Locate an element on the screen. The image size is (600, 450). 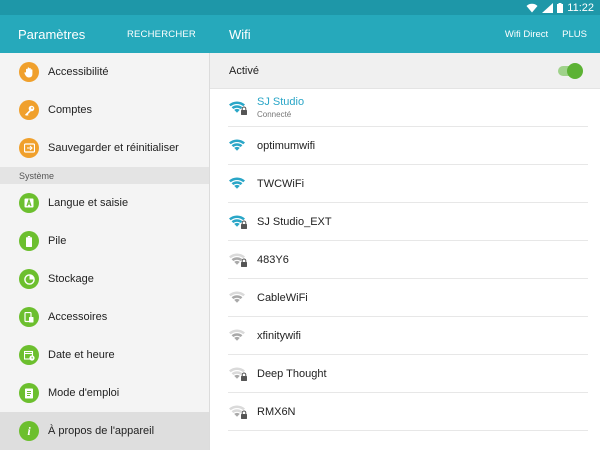
wifi-direct-button: Wifi Direct is located at coordinates (526, 34).